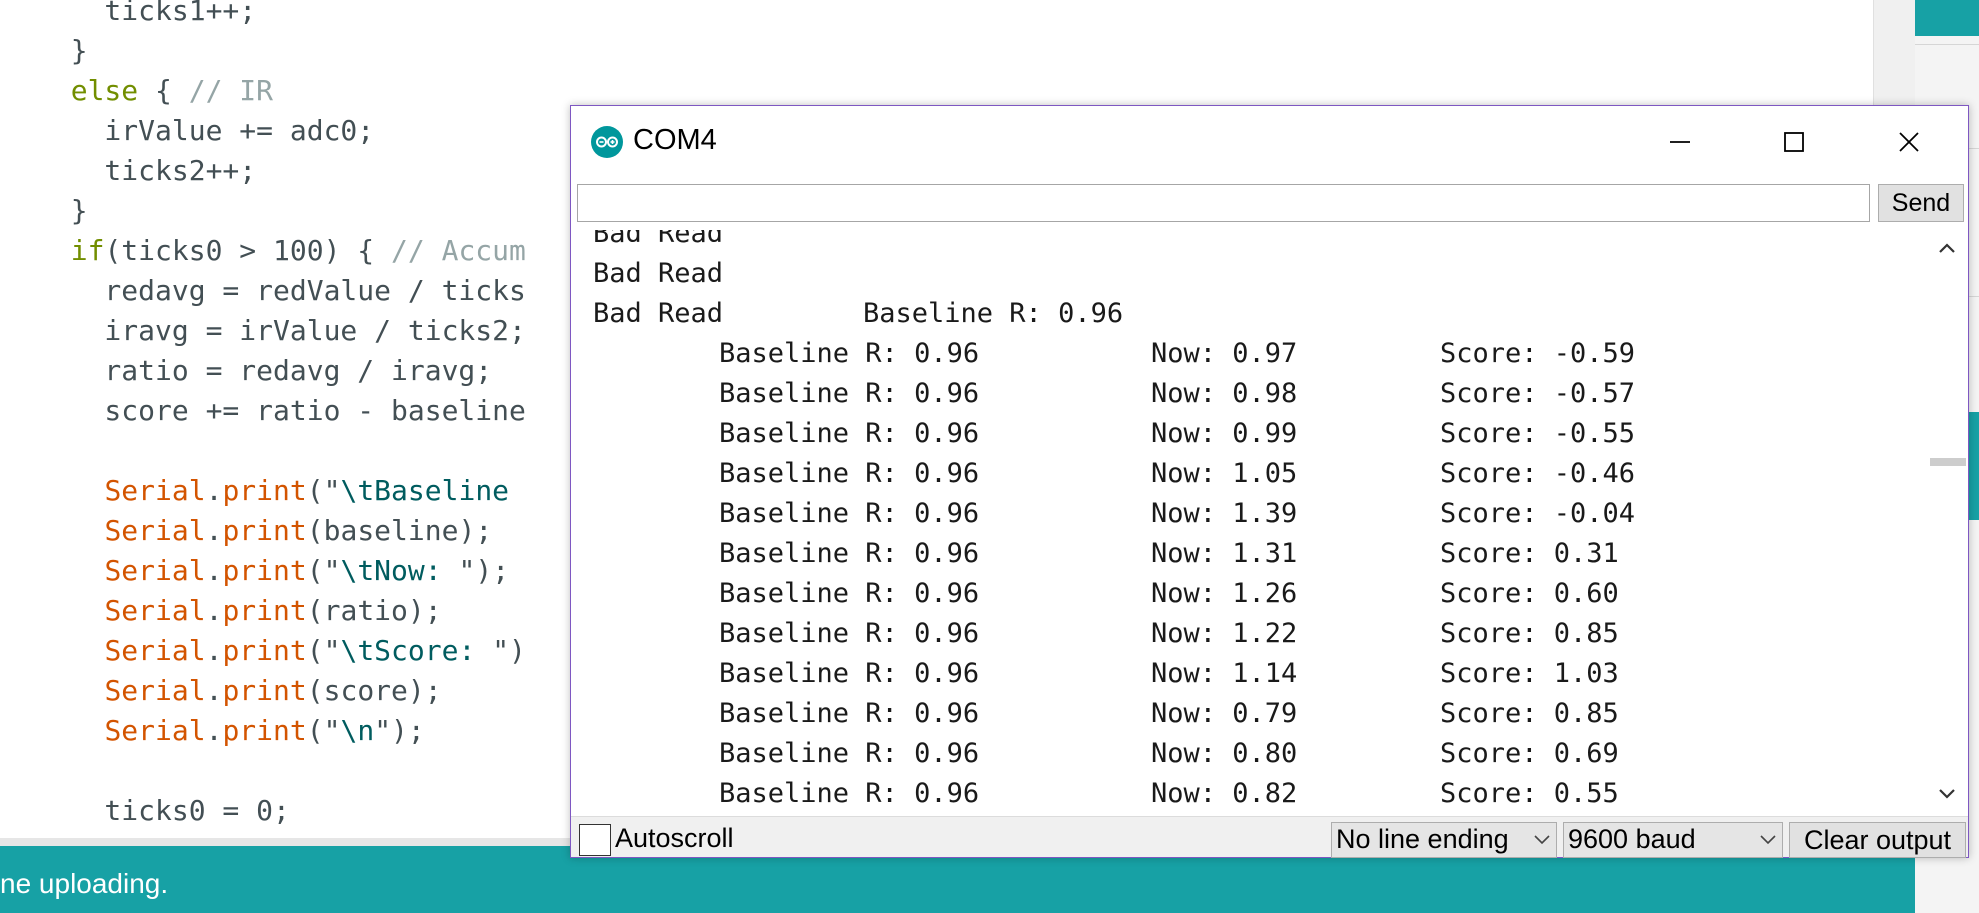 This screenshot has height=913, width=1979. Describe the element at coordinates (1538, 393) in the screenshot. I see `output-text: Score: -0.57` at that location.